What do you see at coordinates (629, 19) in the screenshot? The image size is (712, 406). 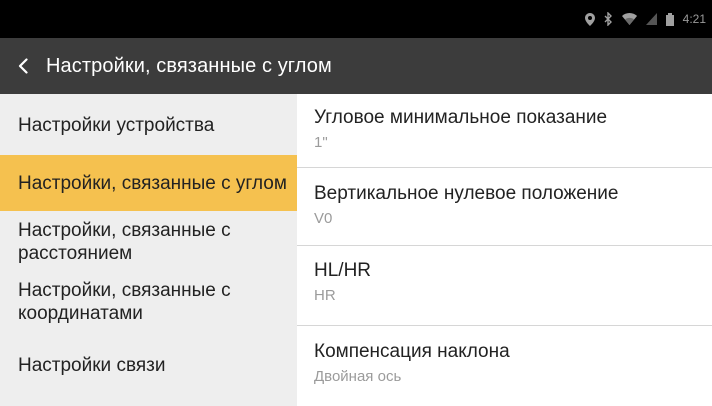 I see `wifi-icon` at bounding box center [629, 19].